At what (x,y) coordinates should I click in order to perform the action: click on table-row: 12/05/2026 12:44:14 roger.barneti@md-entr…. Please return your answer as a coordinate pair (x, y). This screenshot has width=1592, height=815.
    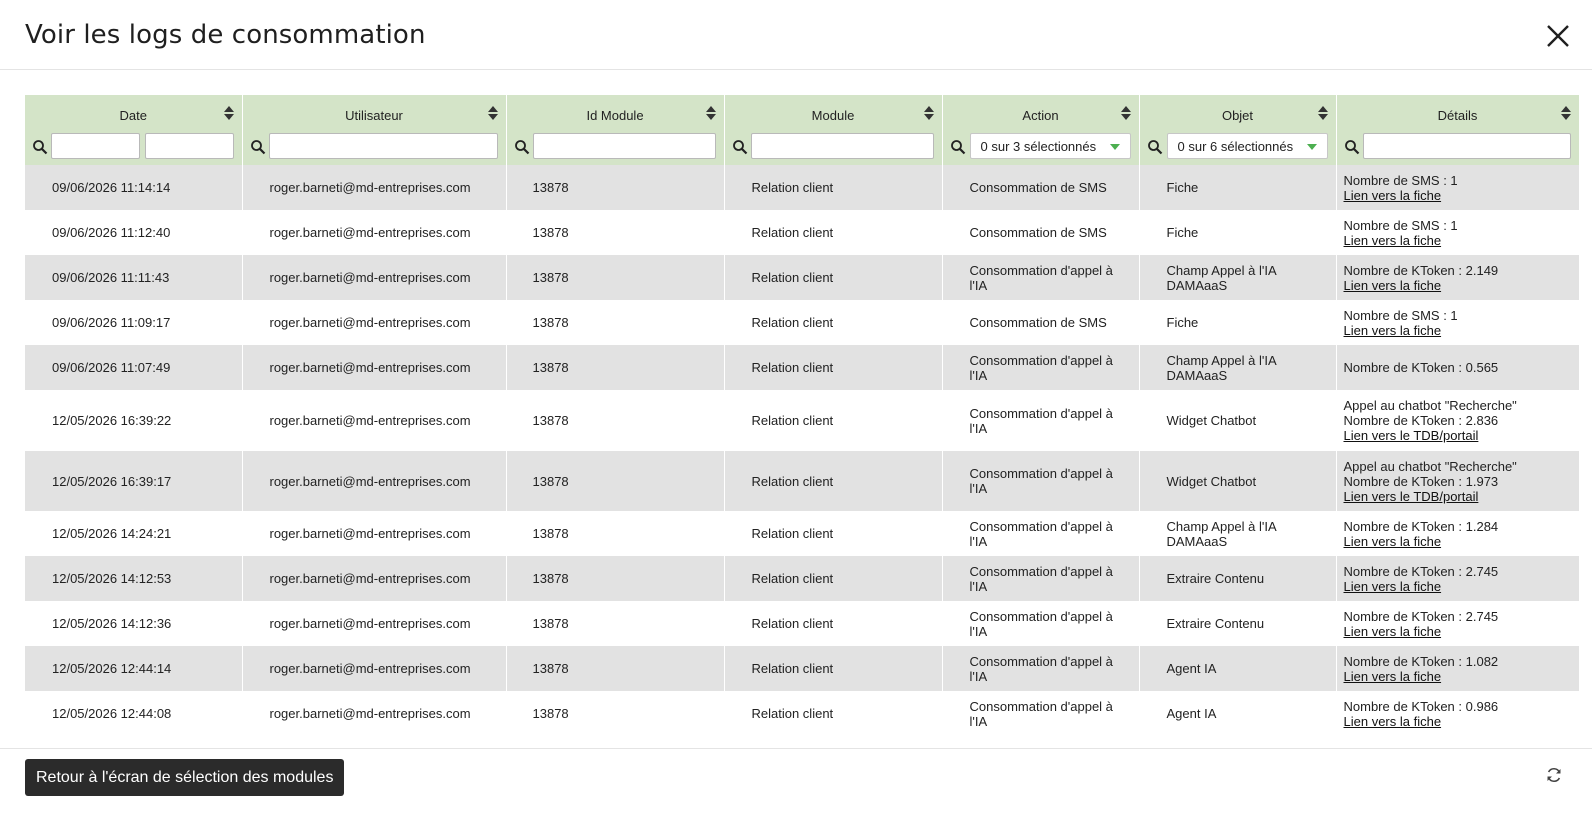
    Looking at the image, I should click on (802, 668).